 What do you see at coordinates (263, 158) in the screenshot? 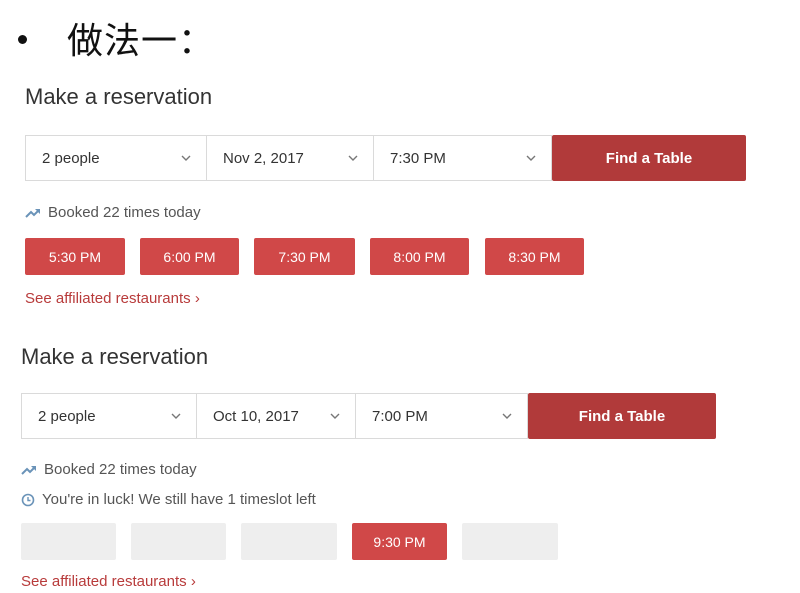
I see `date-value: Nov 2, 2017` at bounding box center [263, 158].